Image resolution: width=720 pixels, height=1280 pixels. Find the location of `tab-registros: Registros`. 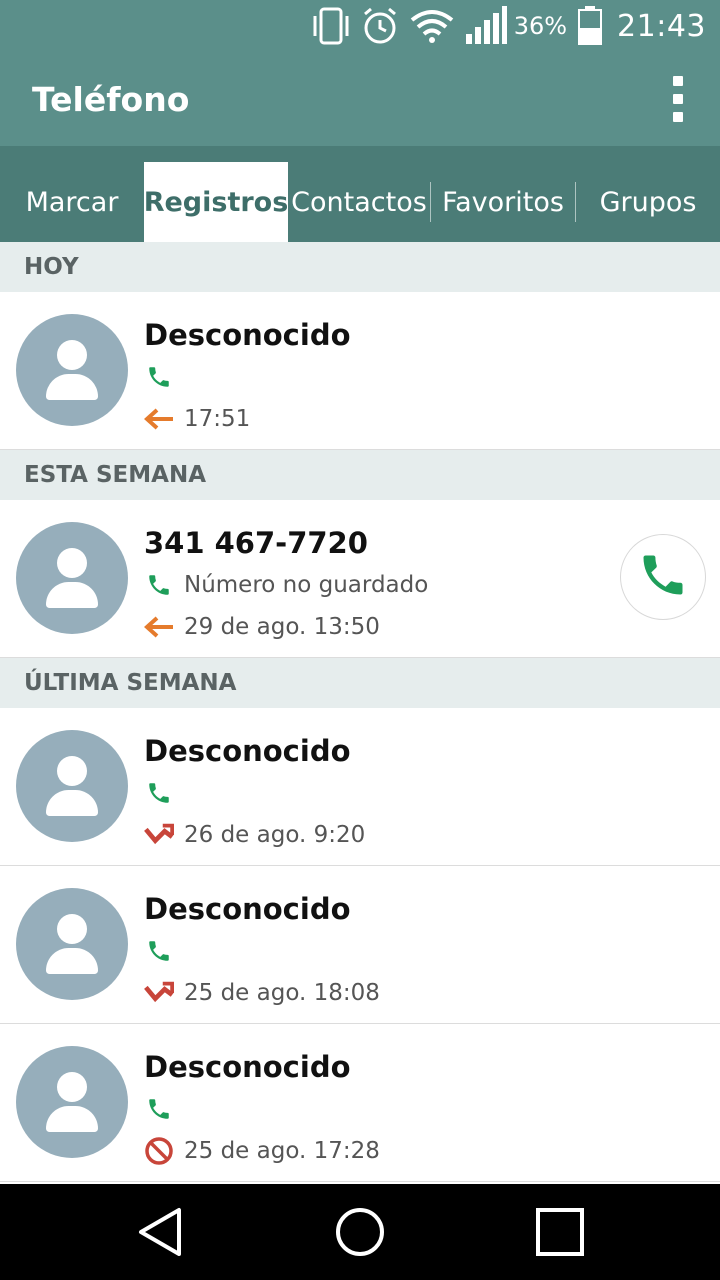

tab-registros: Registros is located at coordinates (216, 202).